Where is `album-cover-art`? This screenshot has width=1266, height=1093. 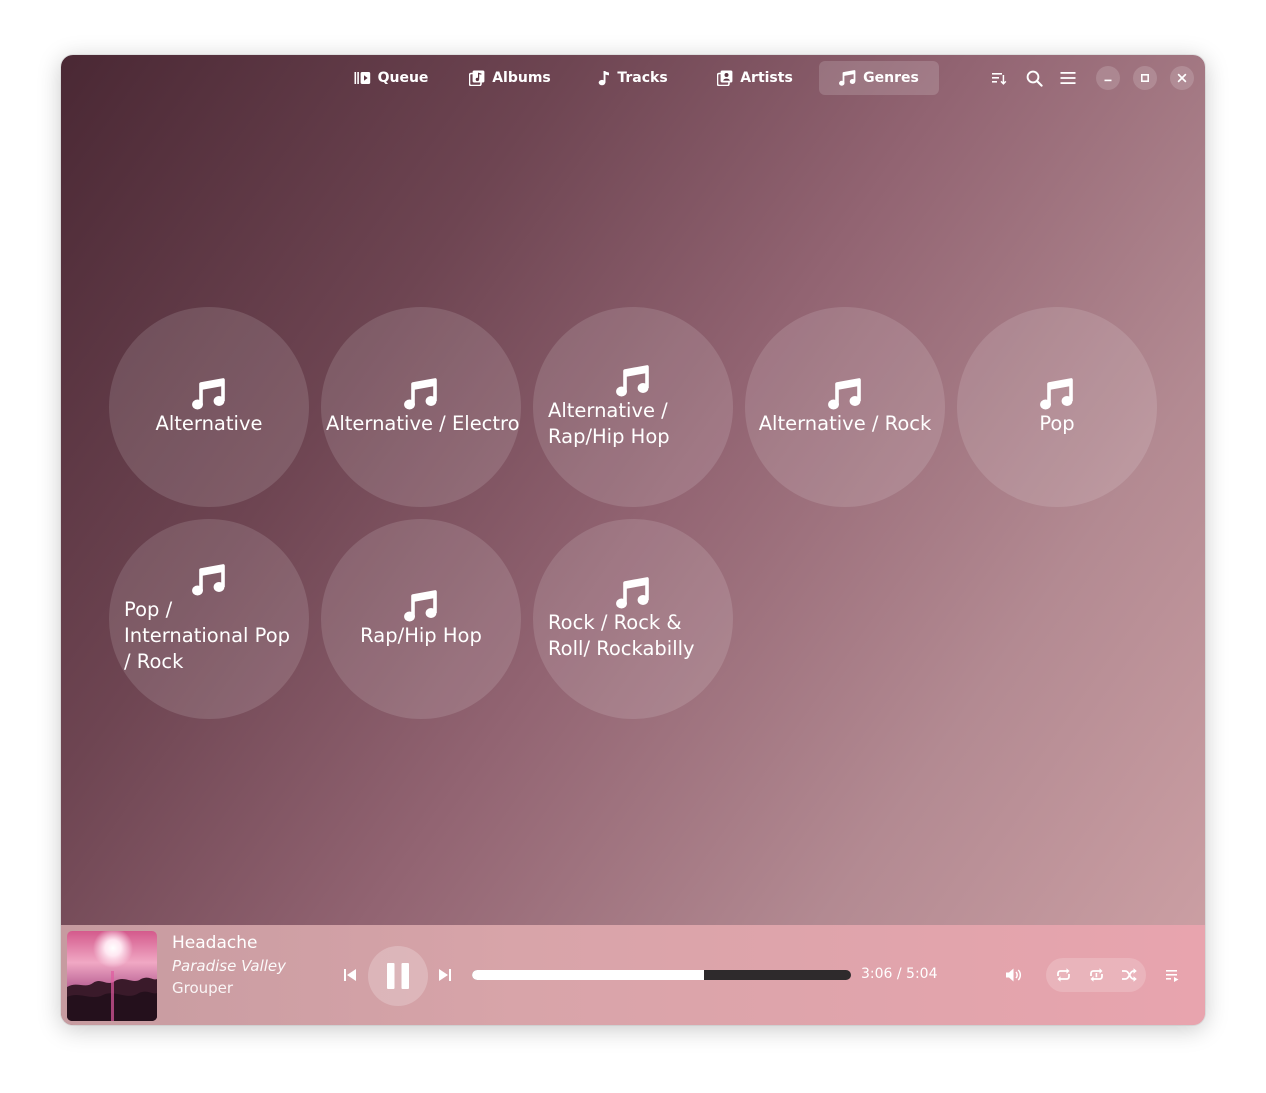 album-cover-art is located at coordinates (112, 976).